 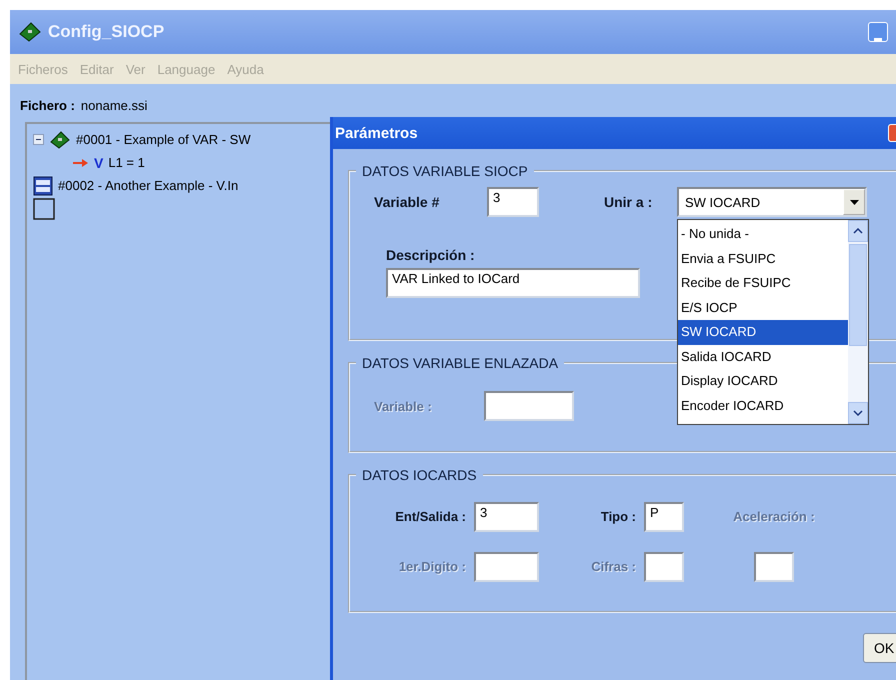 I want to click on field-label: Descripción :, so click(x=430, y=255).